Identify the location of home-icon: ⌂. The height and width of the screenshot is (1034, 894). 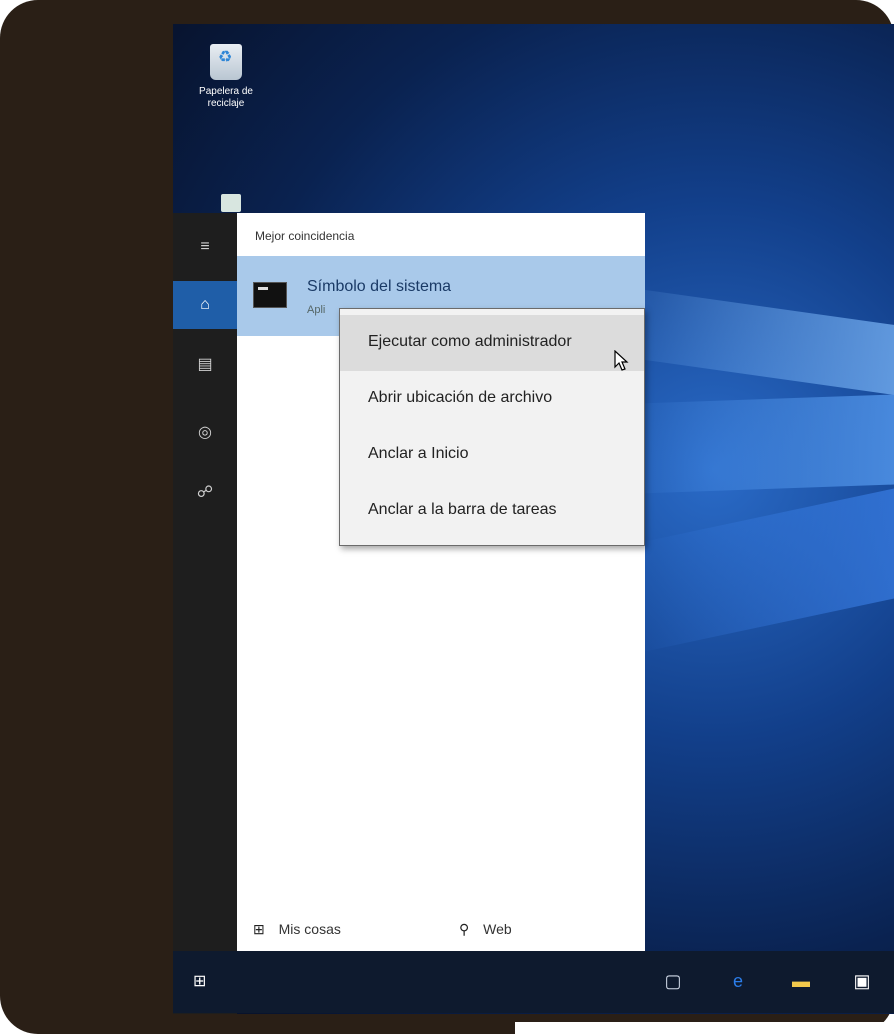
(205, 305).